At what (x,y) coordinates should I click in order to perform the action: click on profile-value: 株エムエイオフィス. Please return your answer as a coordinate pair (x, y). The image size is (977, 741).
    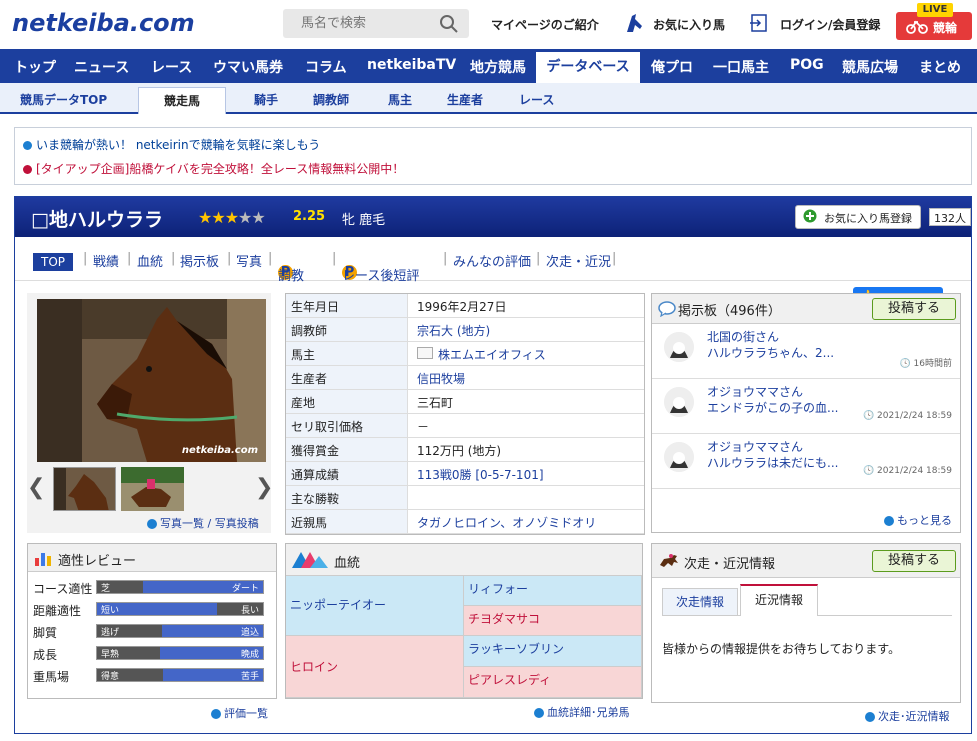
    Looking at the image, I should click on (492, 354).